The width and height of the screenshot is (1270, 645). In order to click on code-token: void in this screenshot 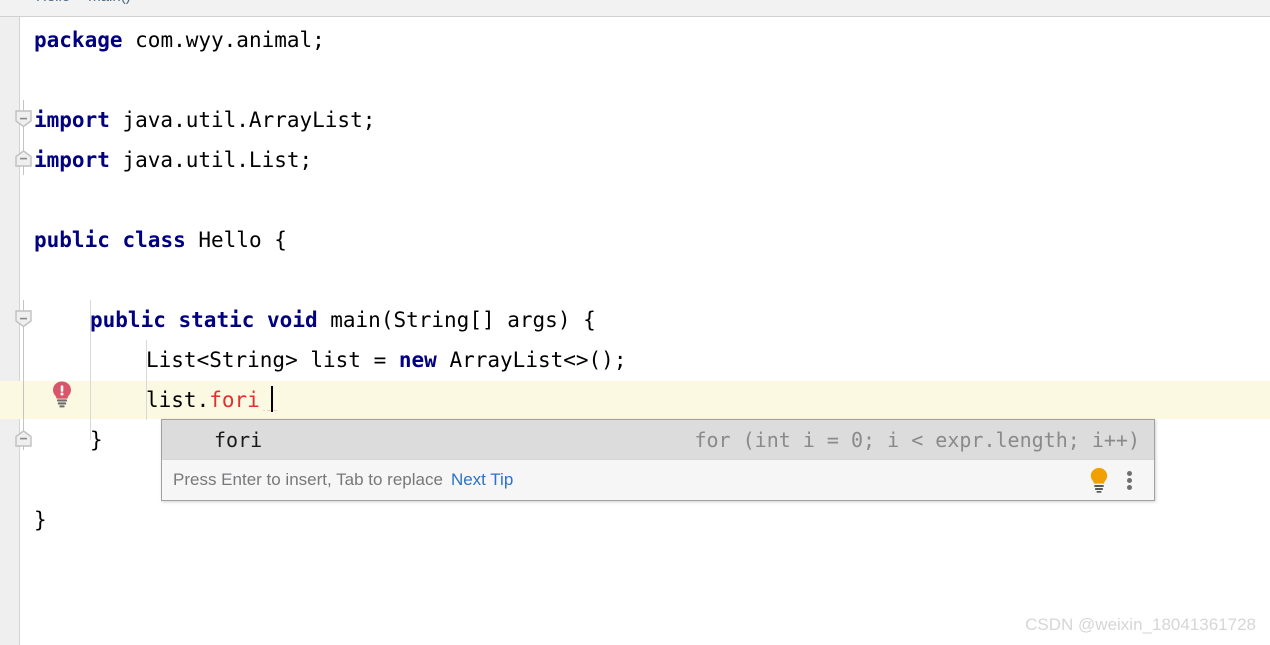, I will do `click(292, 320)`.